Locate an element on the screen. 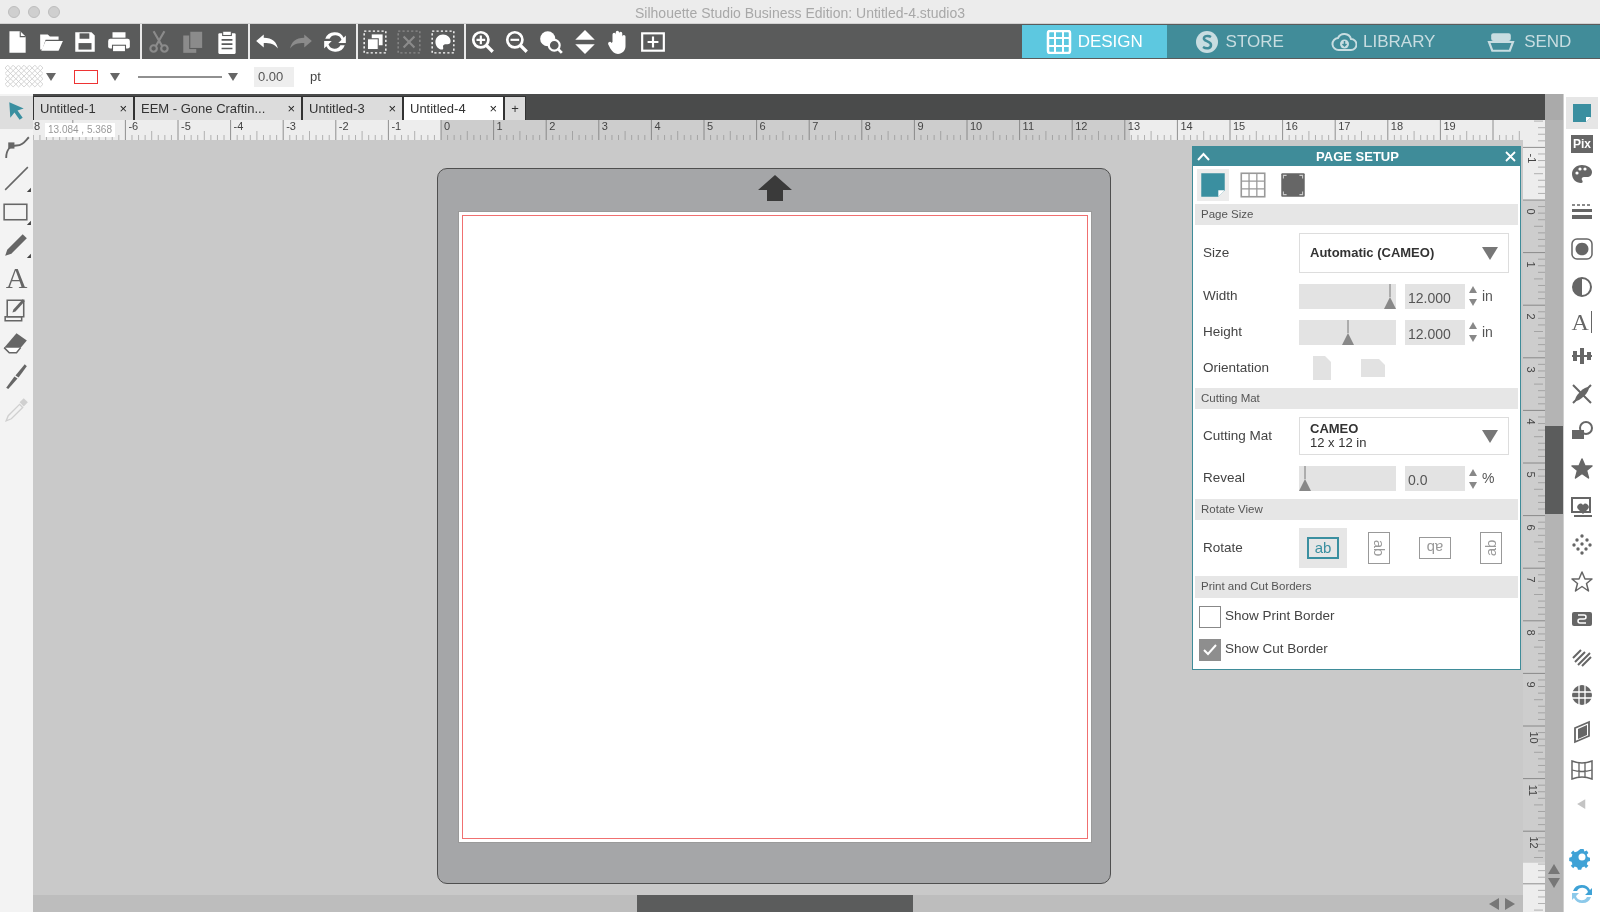 Image resolution: width=1600 pixels, height=912 pixels. ruler-label: 15 is located at coordinates (1239, 126).